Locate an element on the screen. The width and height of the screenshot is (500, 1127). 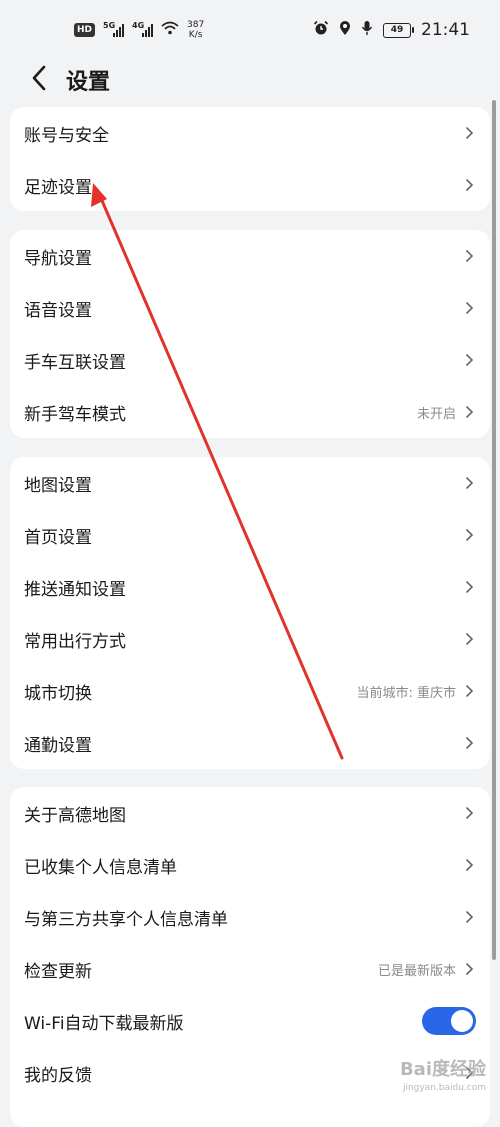
battery-icon: 49 is located at coordinates (398, 30).